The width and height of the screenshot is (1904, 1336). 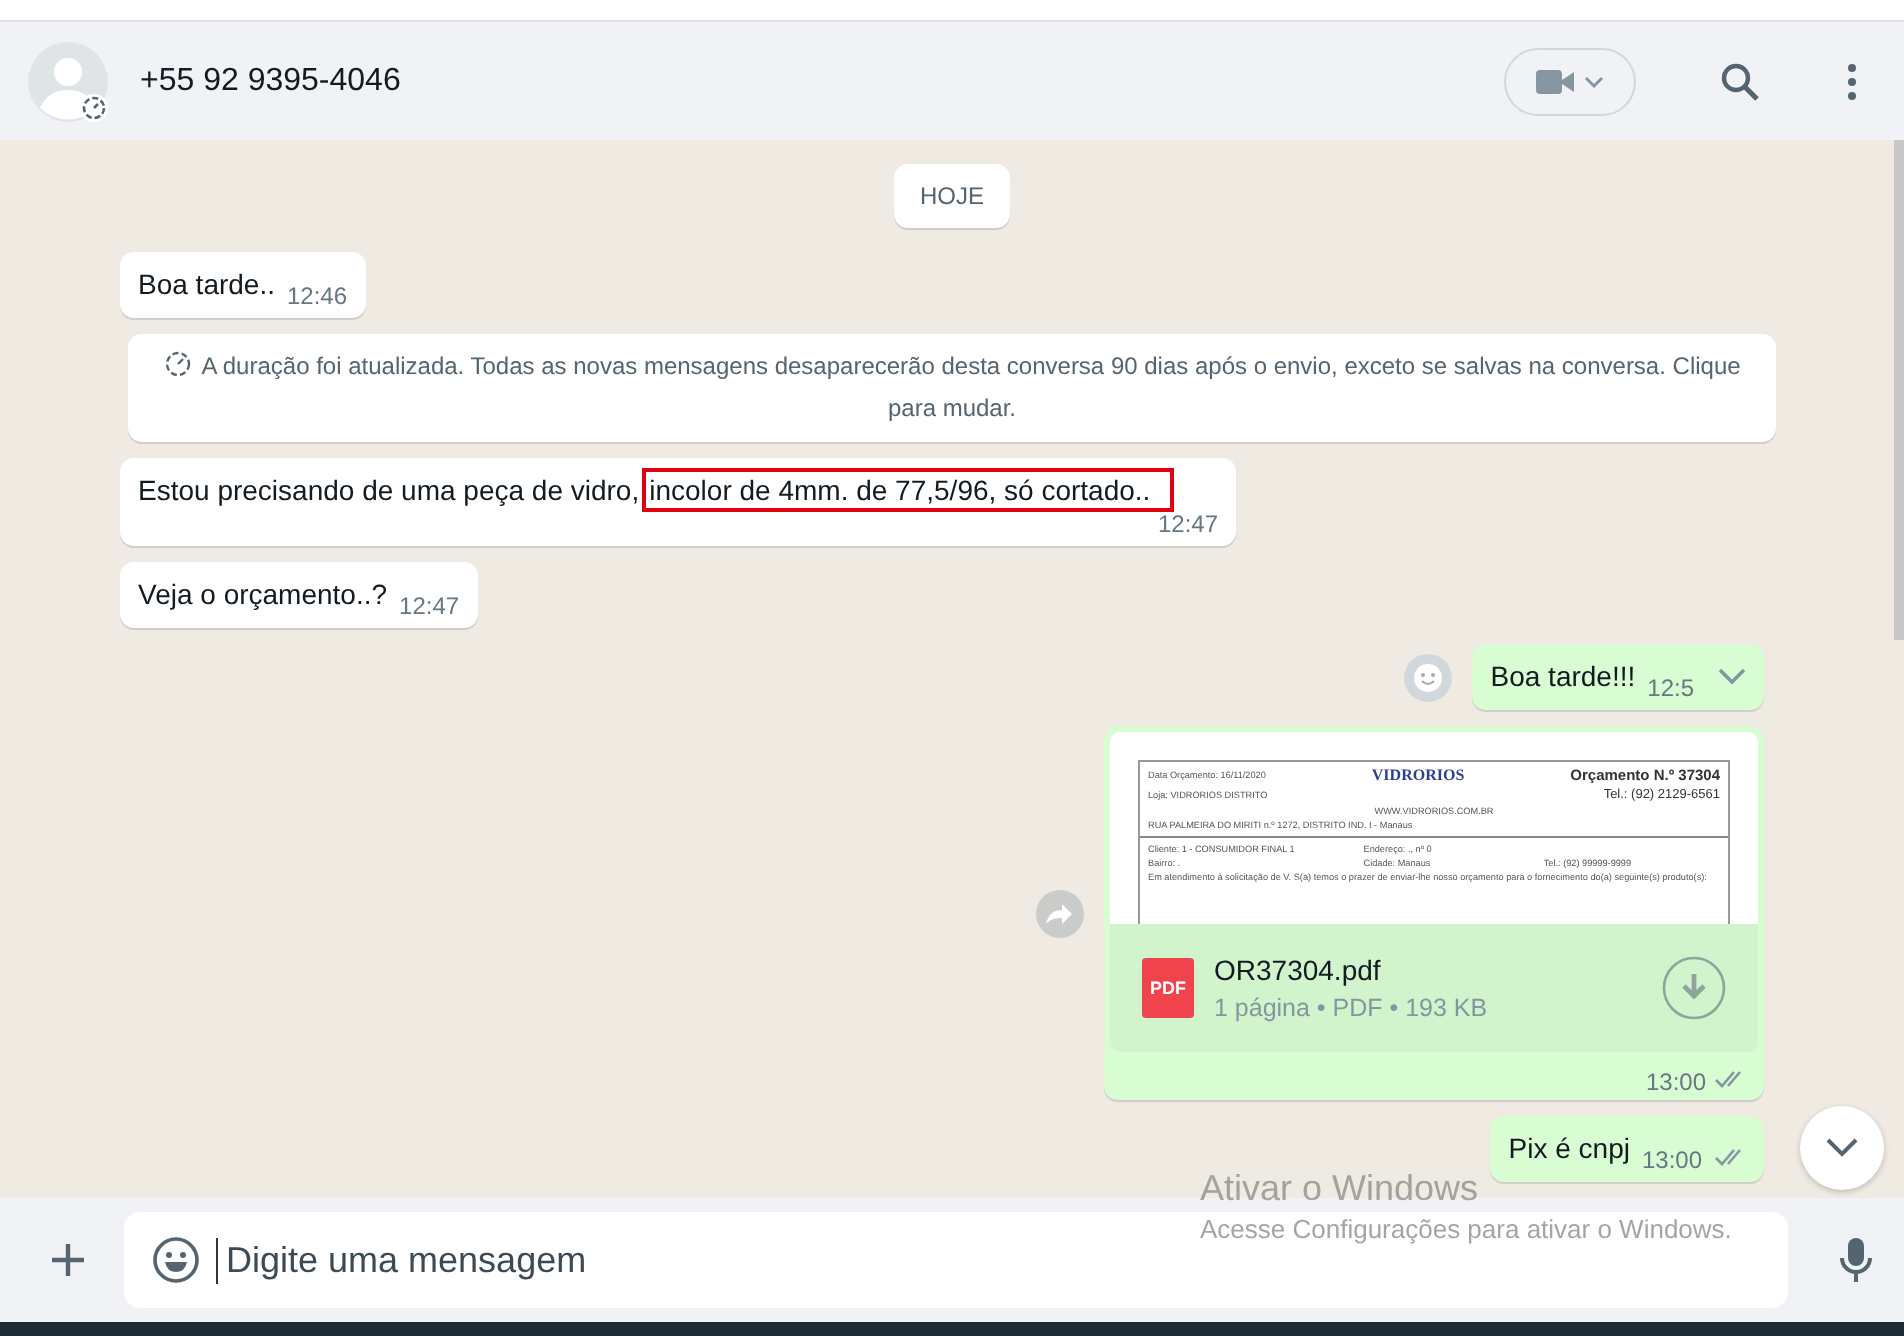 I want to click on notice-text: A duração foi atualizada. Todas as novas mensagens desaparecerão desta conversa 90 dias após o envio, exceto se salvas na conversa. Clique para mudar., so click(x=971, y=387).